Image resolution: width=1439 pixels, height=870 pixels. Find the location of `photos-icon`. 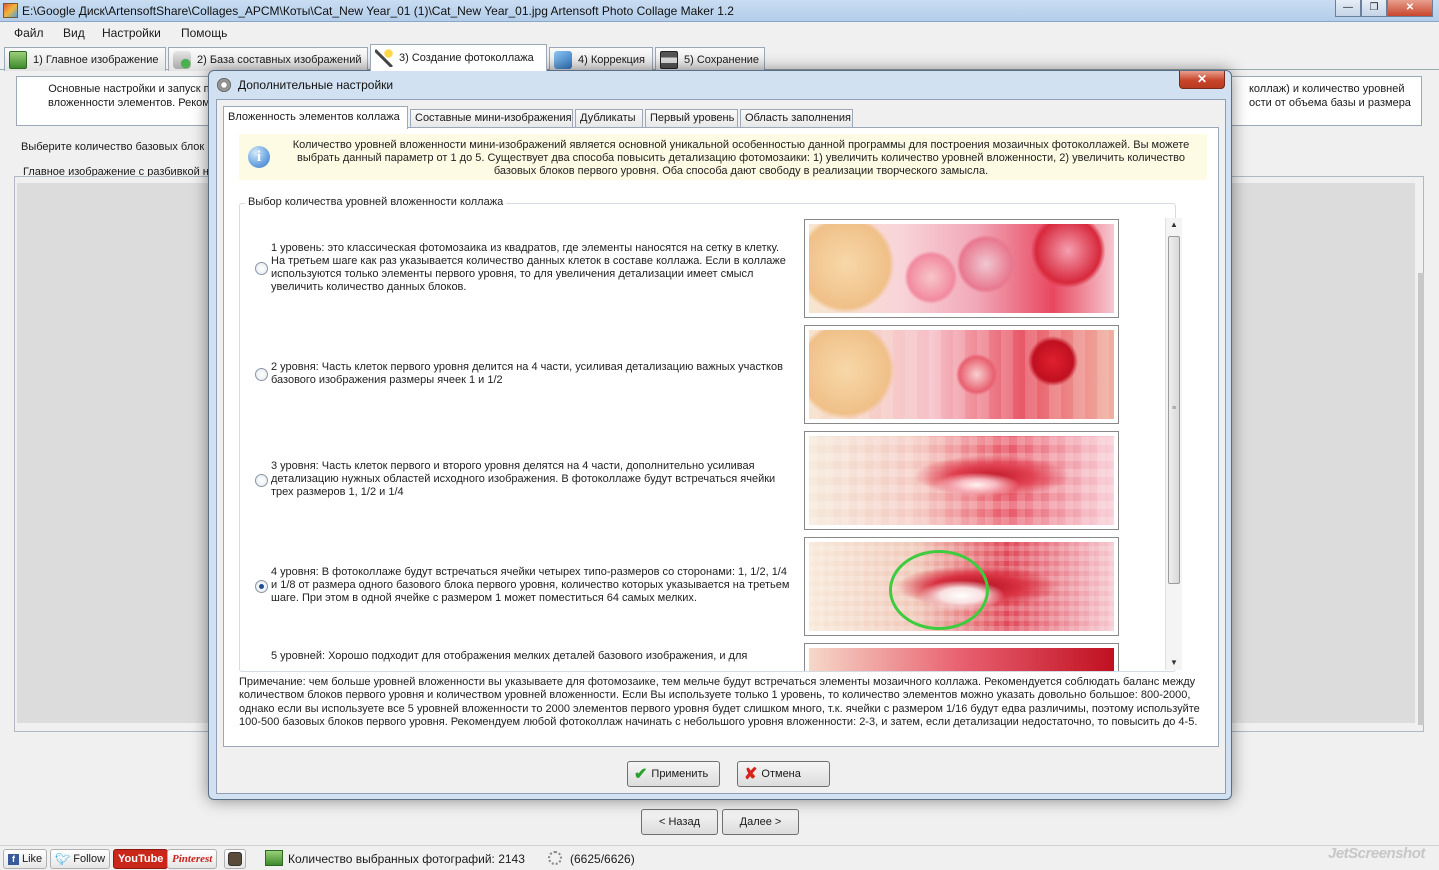

photos-icon is located at coordinates (274, 858).